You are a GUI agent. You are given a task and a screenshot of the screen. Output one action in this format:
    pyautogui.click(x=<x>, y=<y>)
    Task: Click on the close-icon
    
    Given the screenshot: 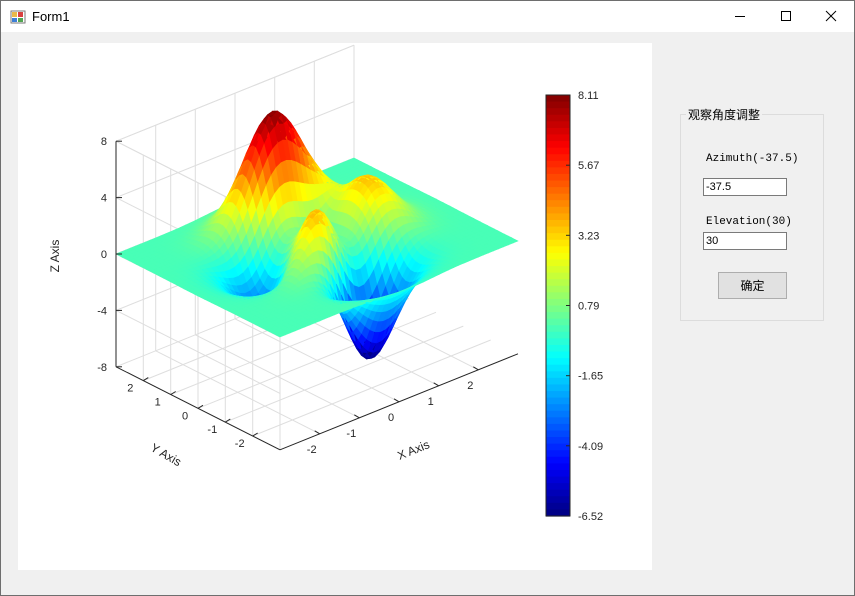 What is the action you would take?
    pyautogui.click(x=831, y=16)
    